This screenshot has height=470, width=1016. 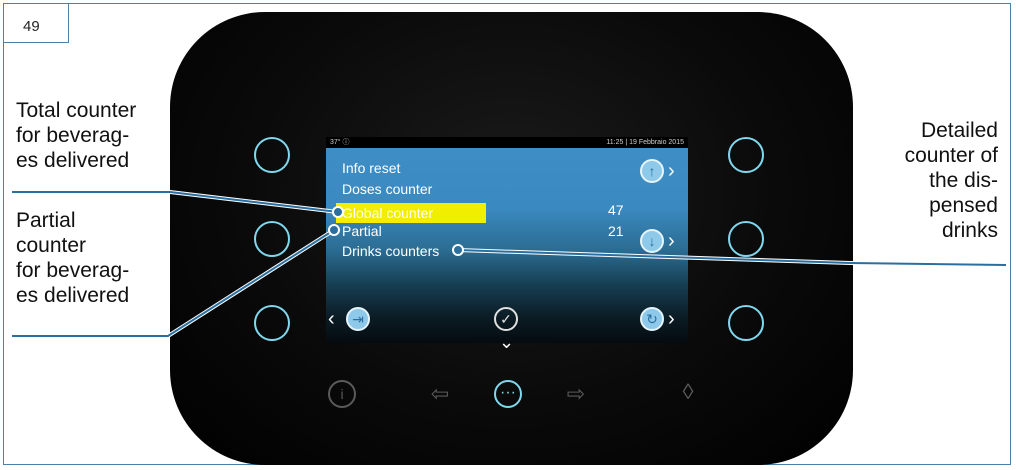 What do you see at coordinates (458, 250) in the screenshot?
I see `leader-dot-detailed` at bounding box center [458, 250].